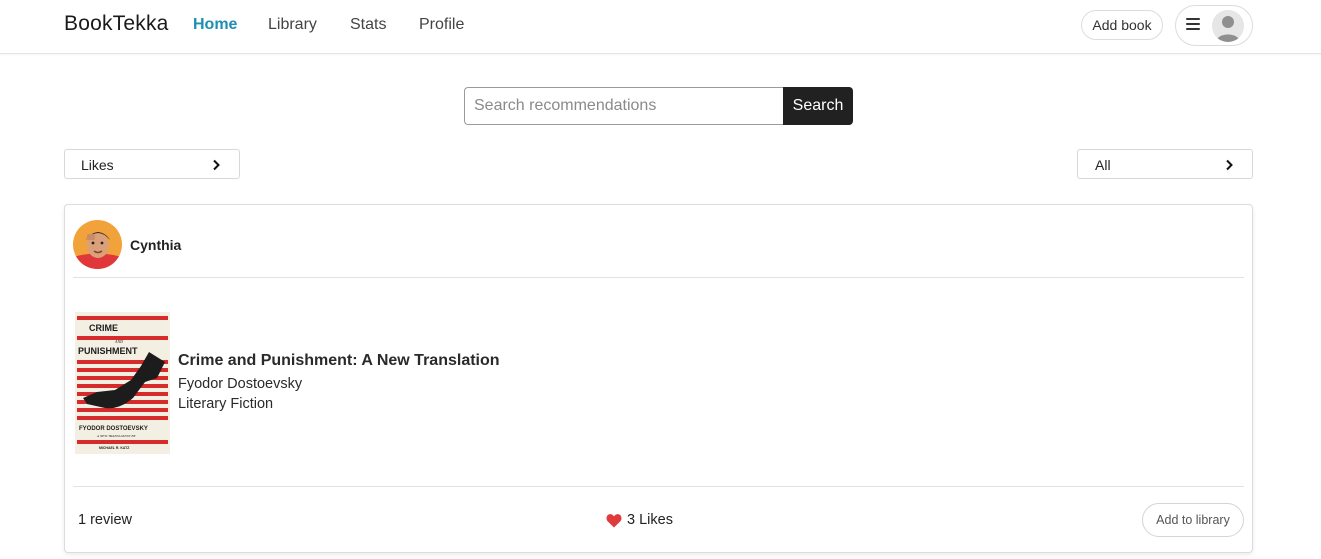 The height and width of the screenshot is (559, 1321). Describe the element at coordinates (624, 106) in the screenshot. I see `search-input` at that location.